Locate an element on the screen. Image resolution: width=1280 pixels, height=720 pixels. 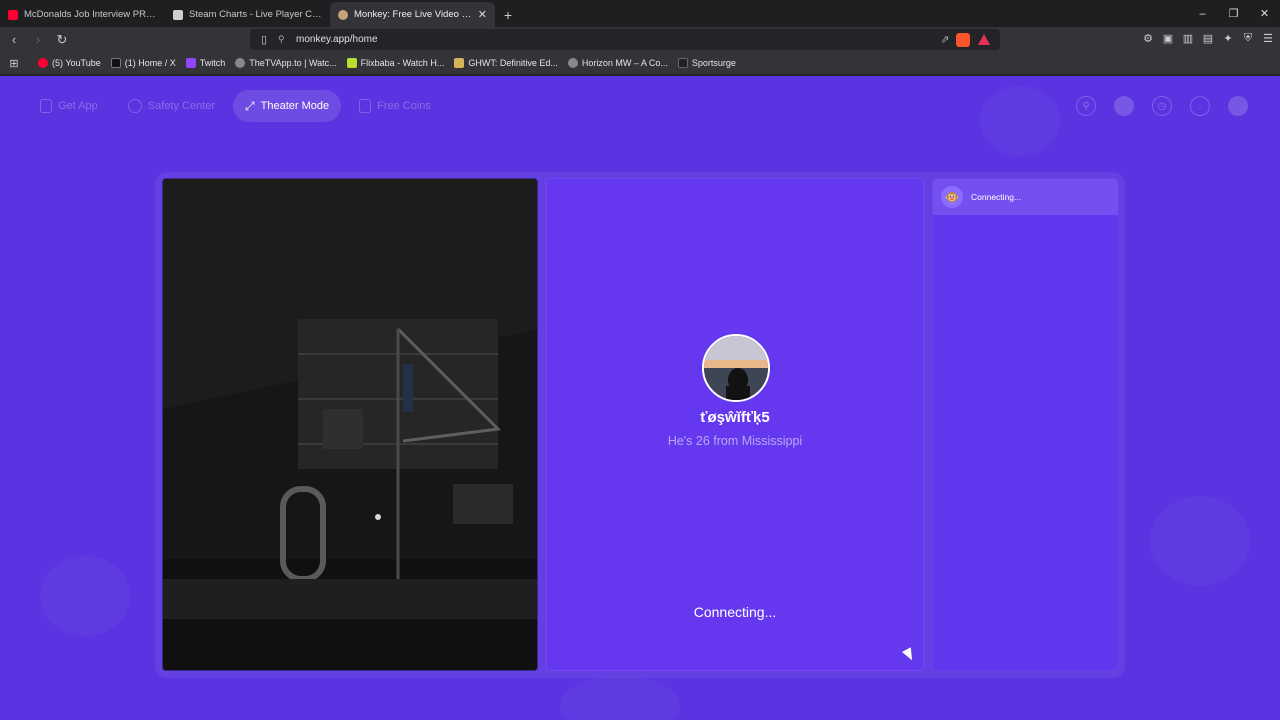
chat-icon: ◌ is located at coordinates (1200, 106).